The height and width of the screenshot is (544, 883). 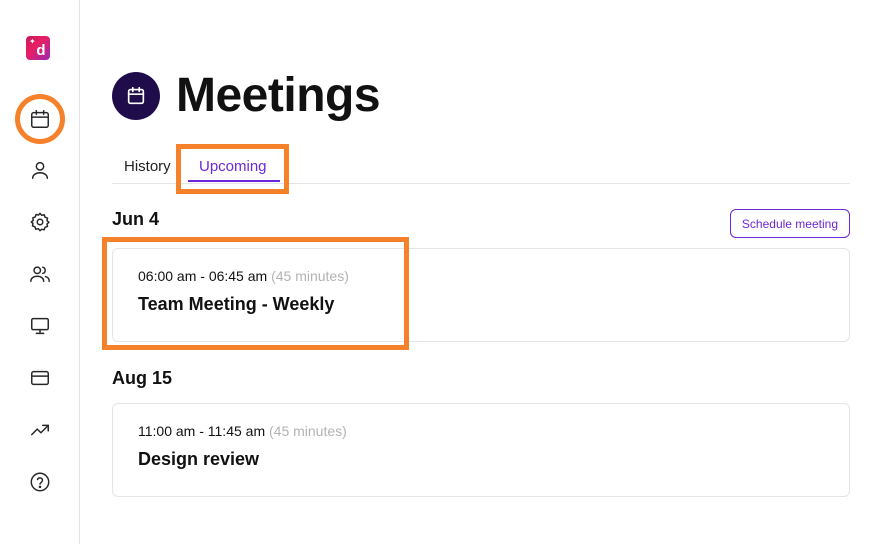 I want to click on sidebar-item-help, so click(x=40, y=482).